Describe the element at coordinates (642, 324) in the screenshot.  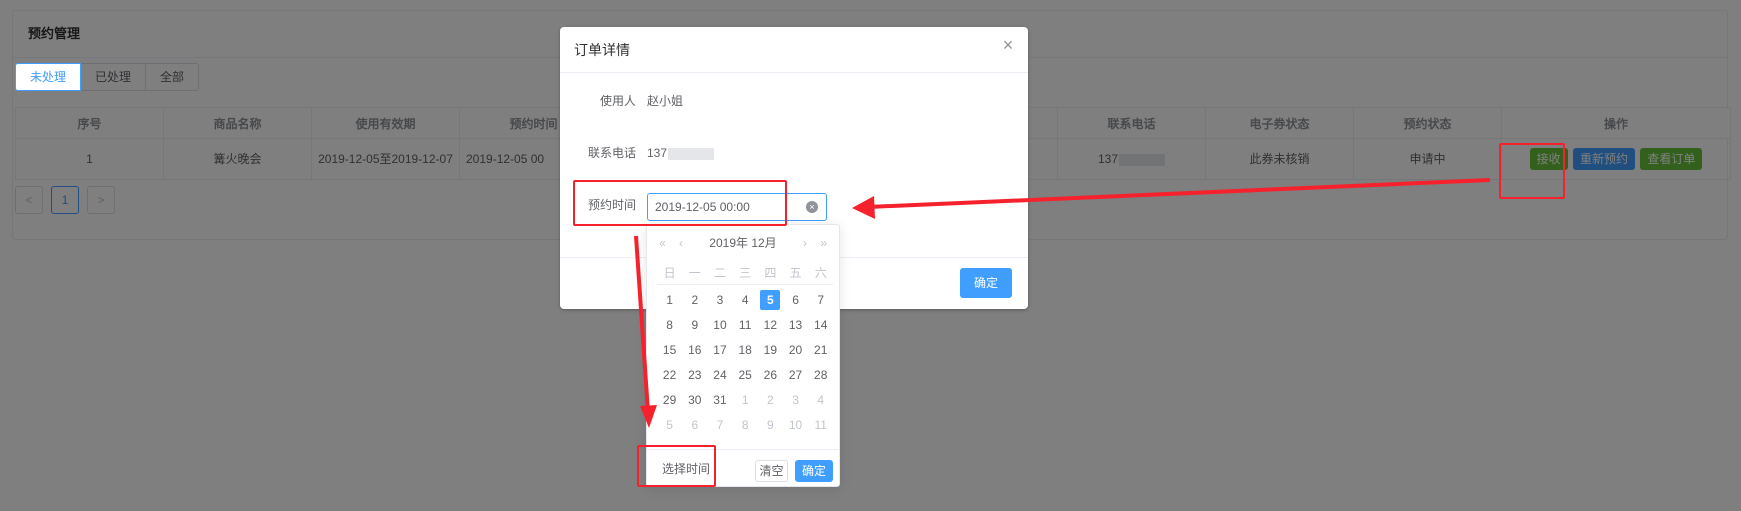
I see `arrow-to-select-time` at that location.